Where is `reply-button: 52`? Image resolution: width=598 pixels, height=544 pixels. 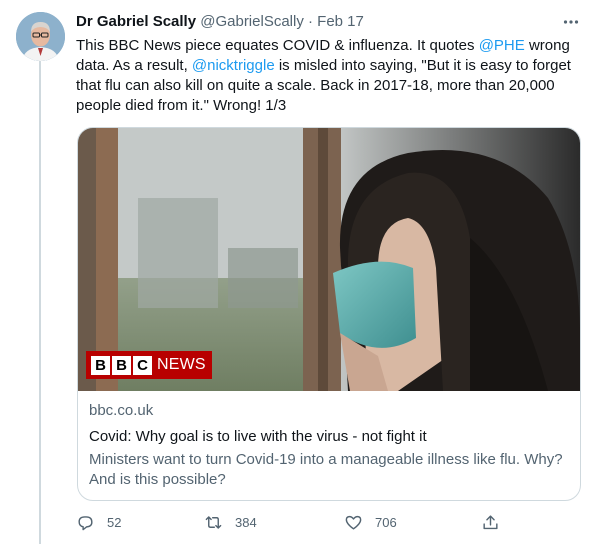
reply-button: 52 is located at coordinates (98, 522).